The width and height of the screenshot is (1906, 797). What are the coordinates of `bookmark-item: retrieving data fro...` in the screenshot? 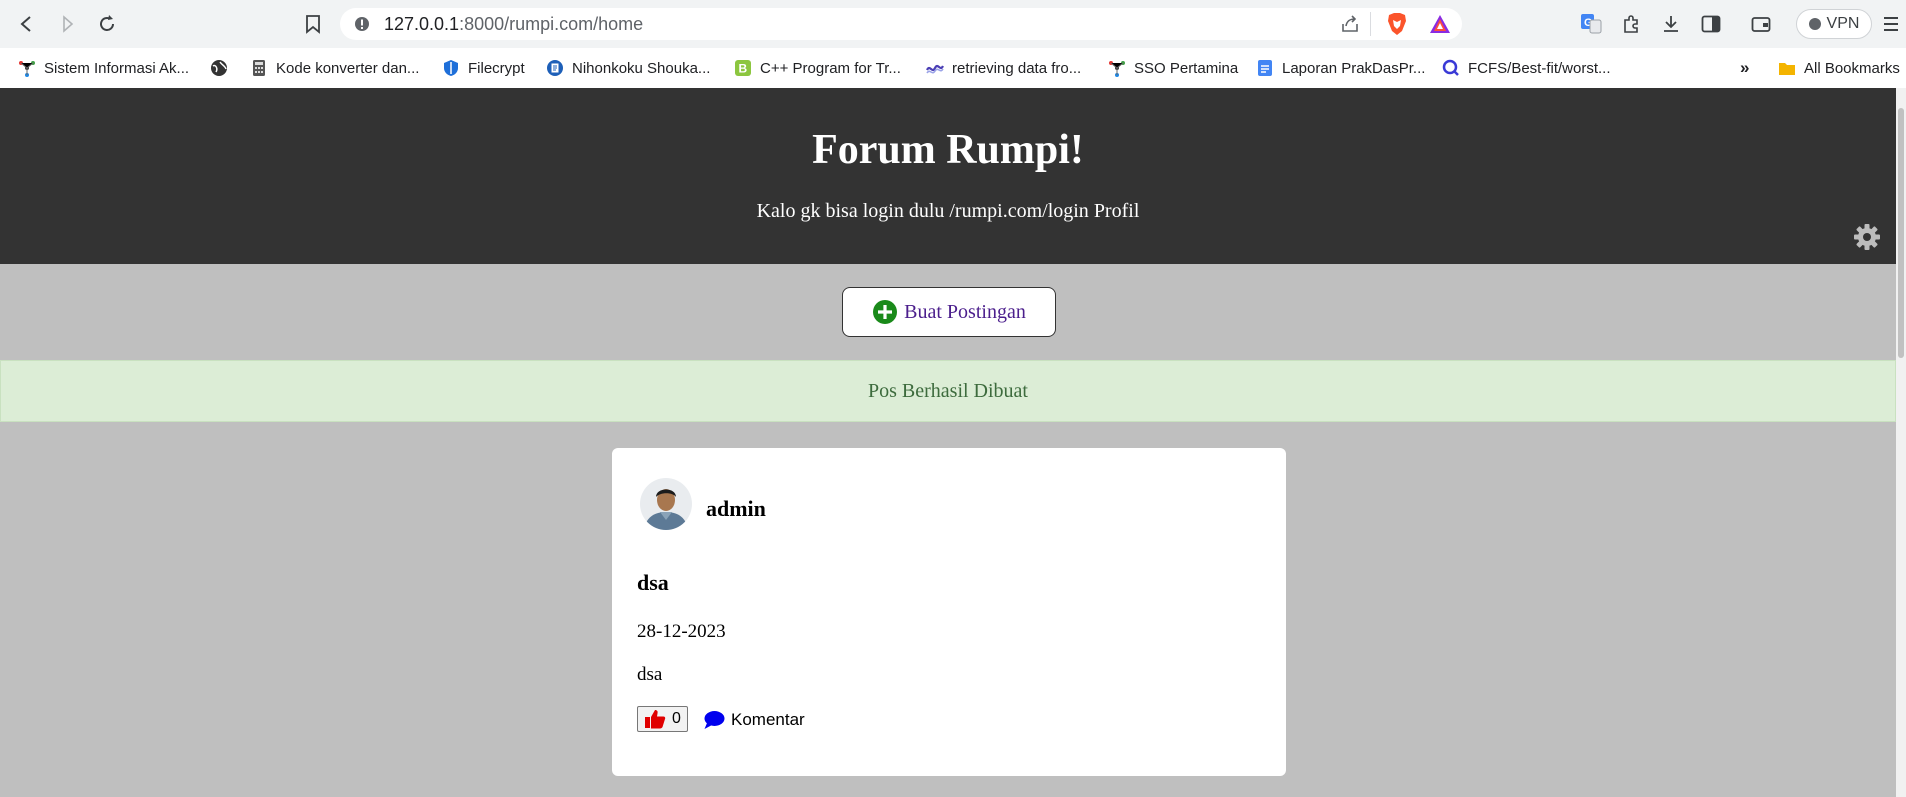 It's located at (1003, 68).